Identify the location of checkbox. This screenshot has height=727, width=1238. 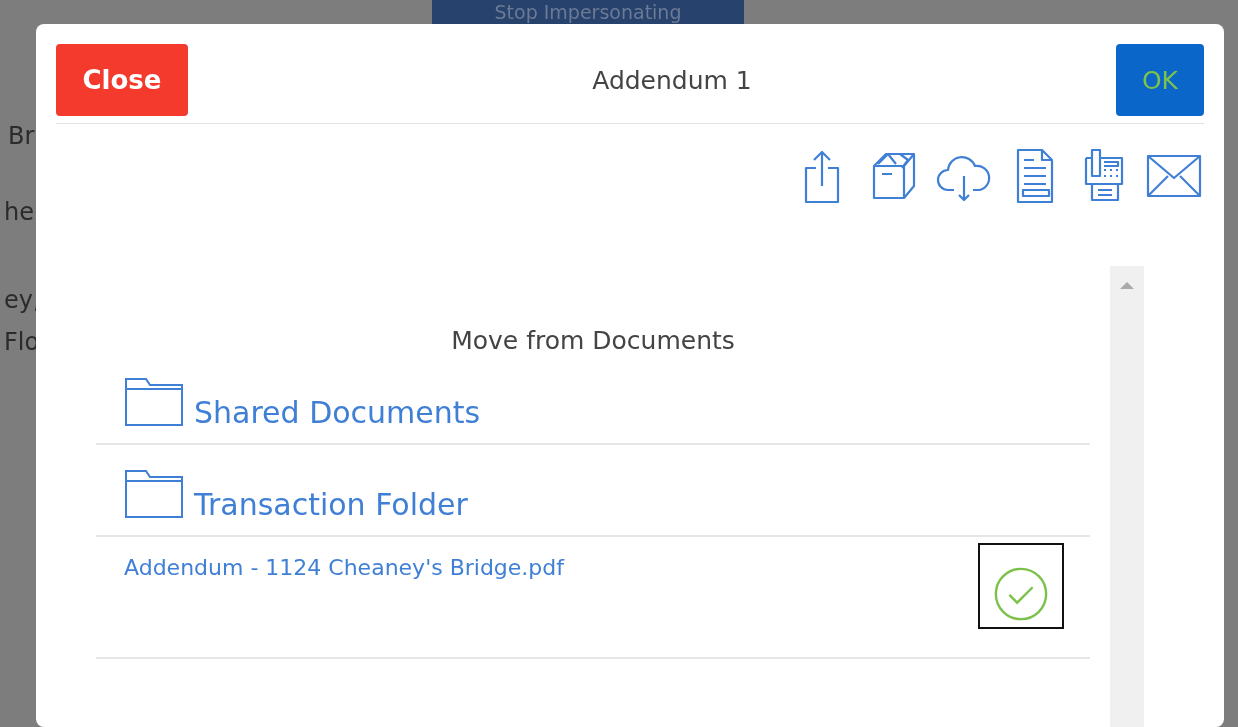
(1021, 586).